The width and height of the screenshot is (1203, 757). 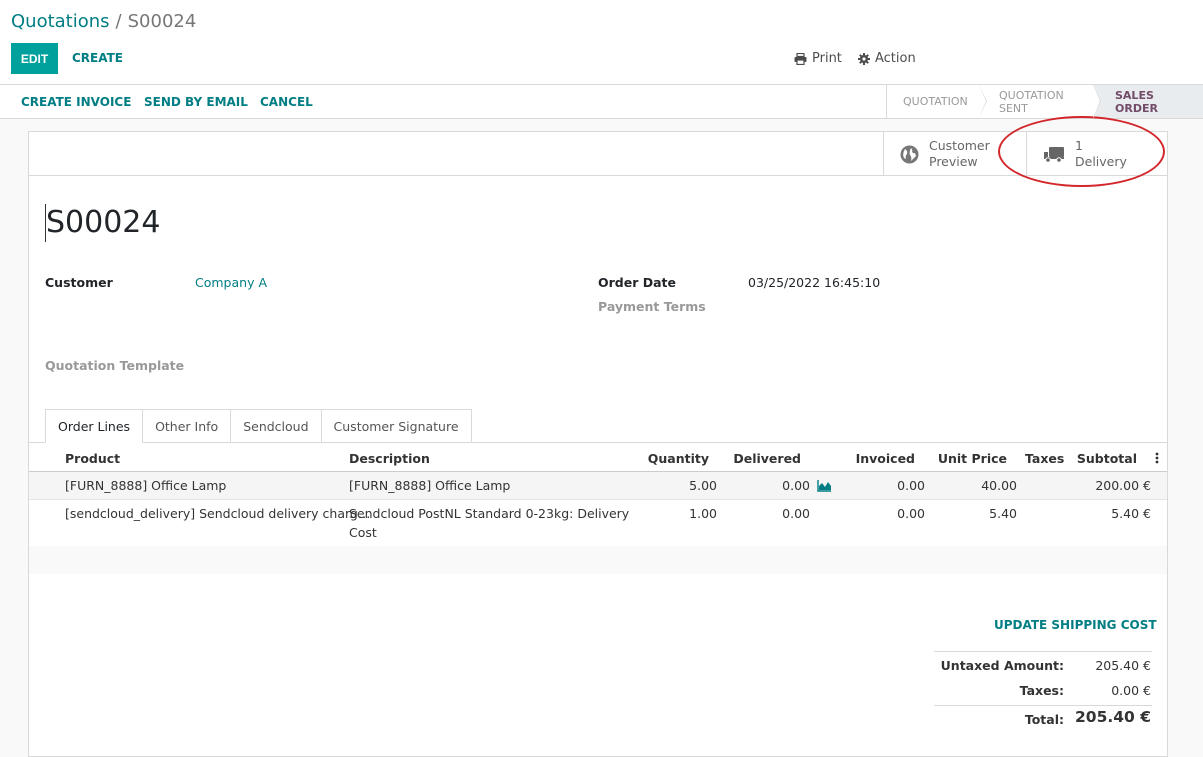 I want to click on untaxed-amount-label: Untaxed Amount:, so click(x=1002, y=665).